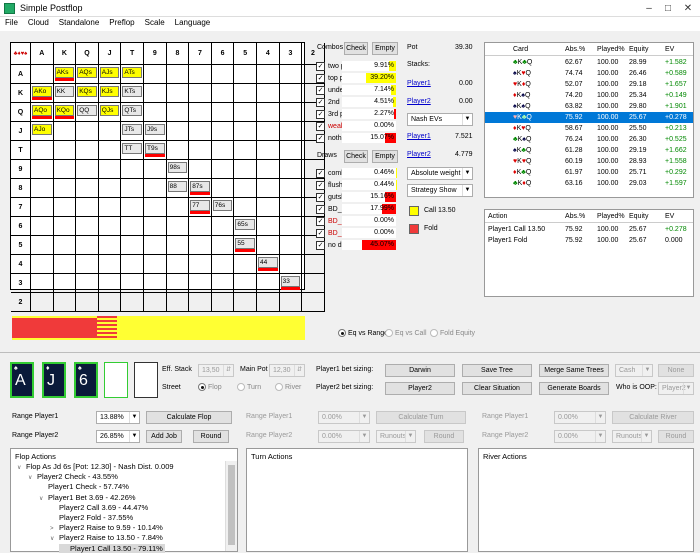 The height and width of the screenshot is (553, 700). Describe the element at coordinates (245, 243) in the screenshot. I see `matrix-hand: 55` at that location.